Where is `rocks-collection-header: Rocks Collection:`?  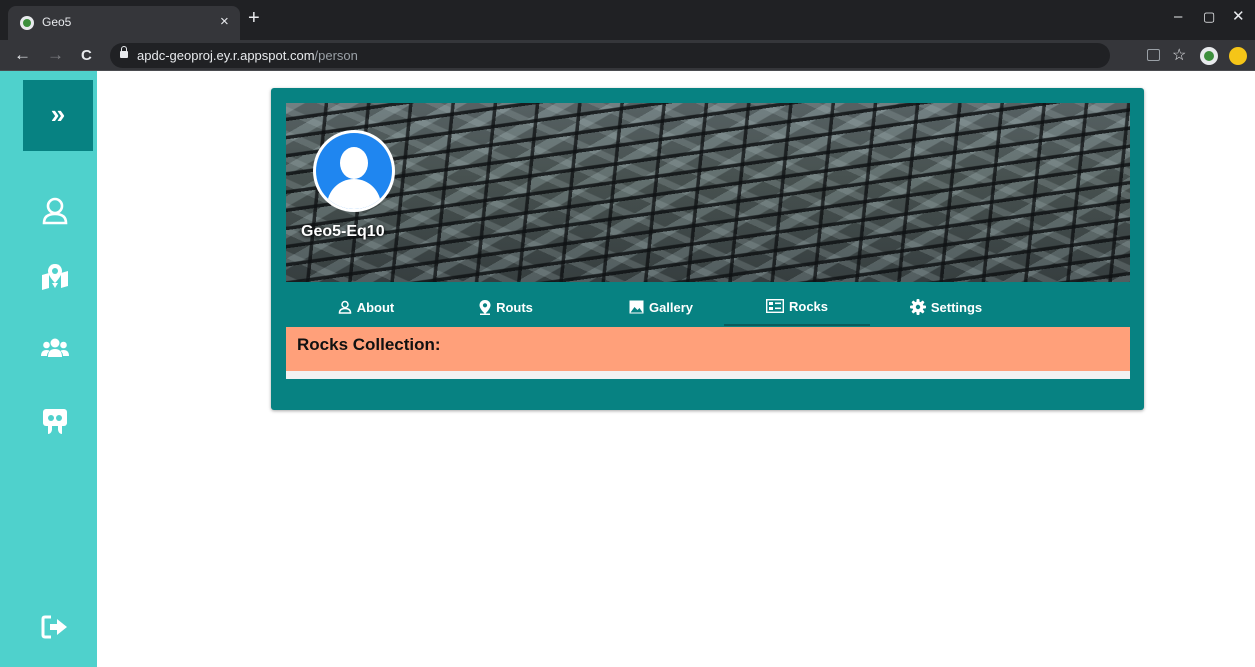 rocks-collection-header: Rocks Collection: is located at coordinates (708, 349).